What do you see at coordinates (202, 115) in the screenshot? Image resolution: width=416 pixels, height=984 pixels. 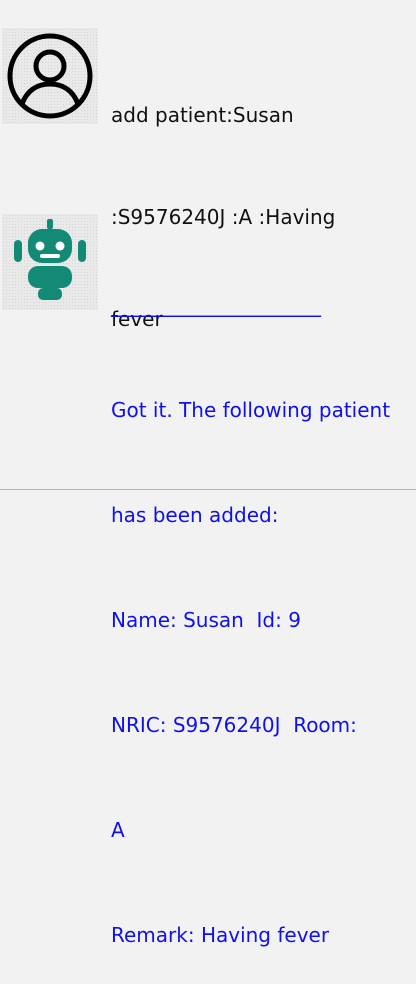 I see `user-message-line: add patient:Susan` at bounding box center [202, 115].